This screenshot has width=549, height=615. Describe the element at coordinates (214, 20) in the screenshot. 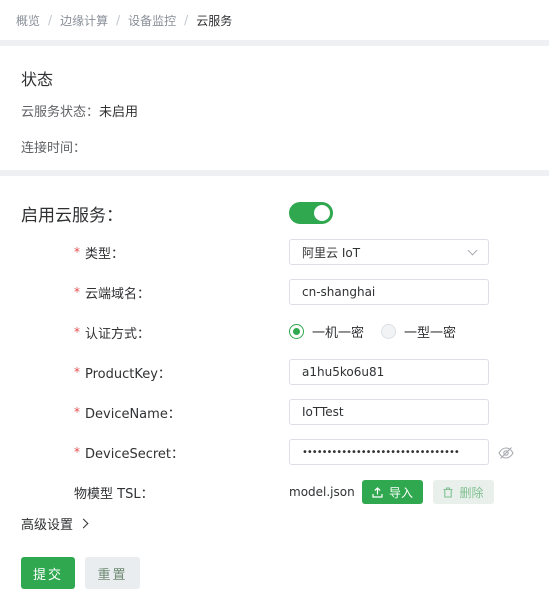

I see `breadcrumb-item-cloud-service: 云服务` at that location.